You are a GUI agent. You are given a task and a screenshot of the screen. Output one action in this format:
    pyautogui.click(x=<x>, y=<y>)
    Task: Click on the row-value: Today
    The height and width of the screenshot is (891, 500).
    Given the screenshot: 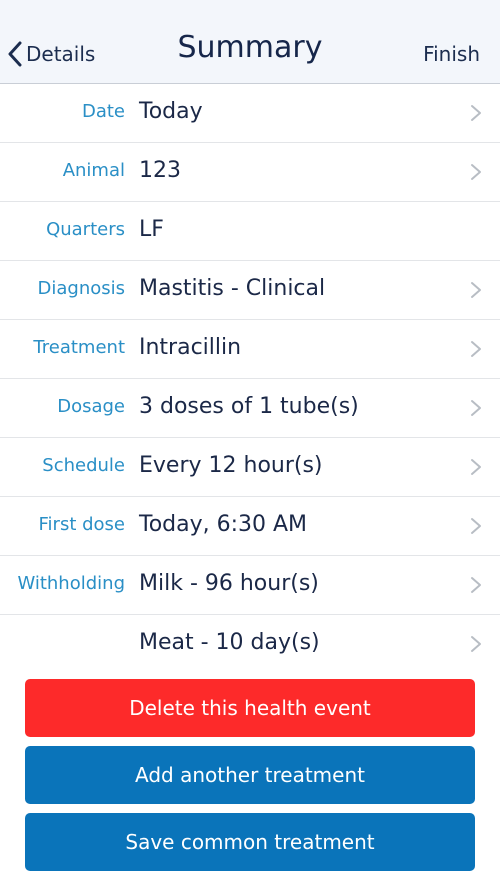 What is the action you would take?
    pyautogui.click(x=171, y=111)
    